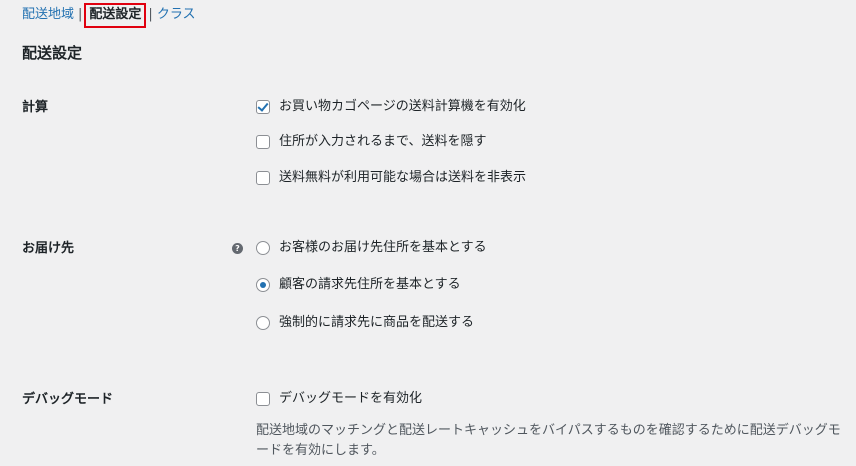 This screenshot has width=856, height=466. I want to click on debug-mode-label: デバッグモード, so click(68, 399).